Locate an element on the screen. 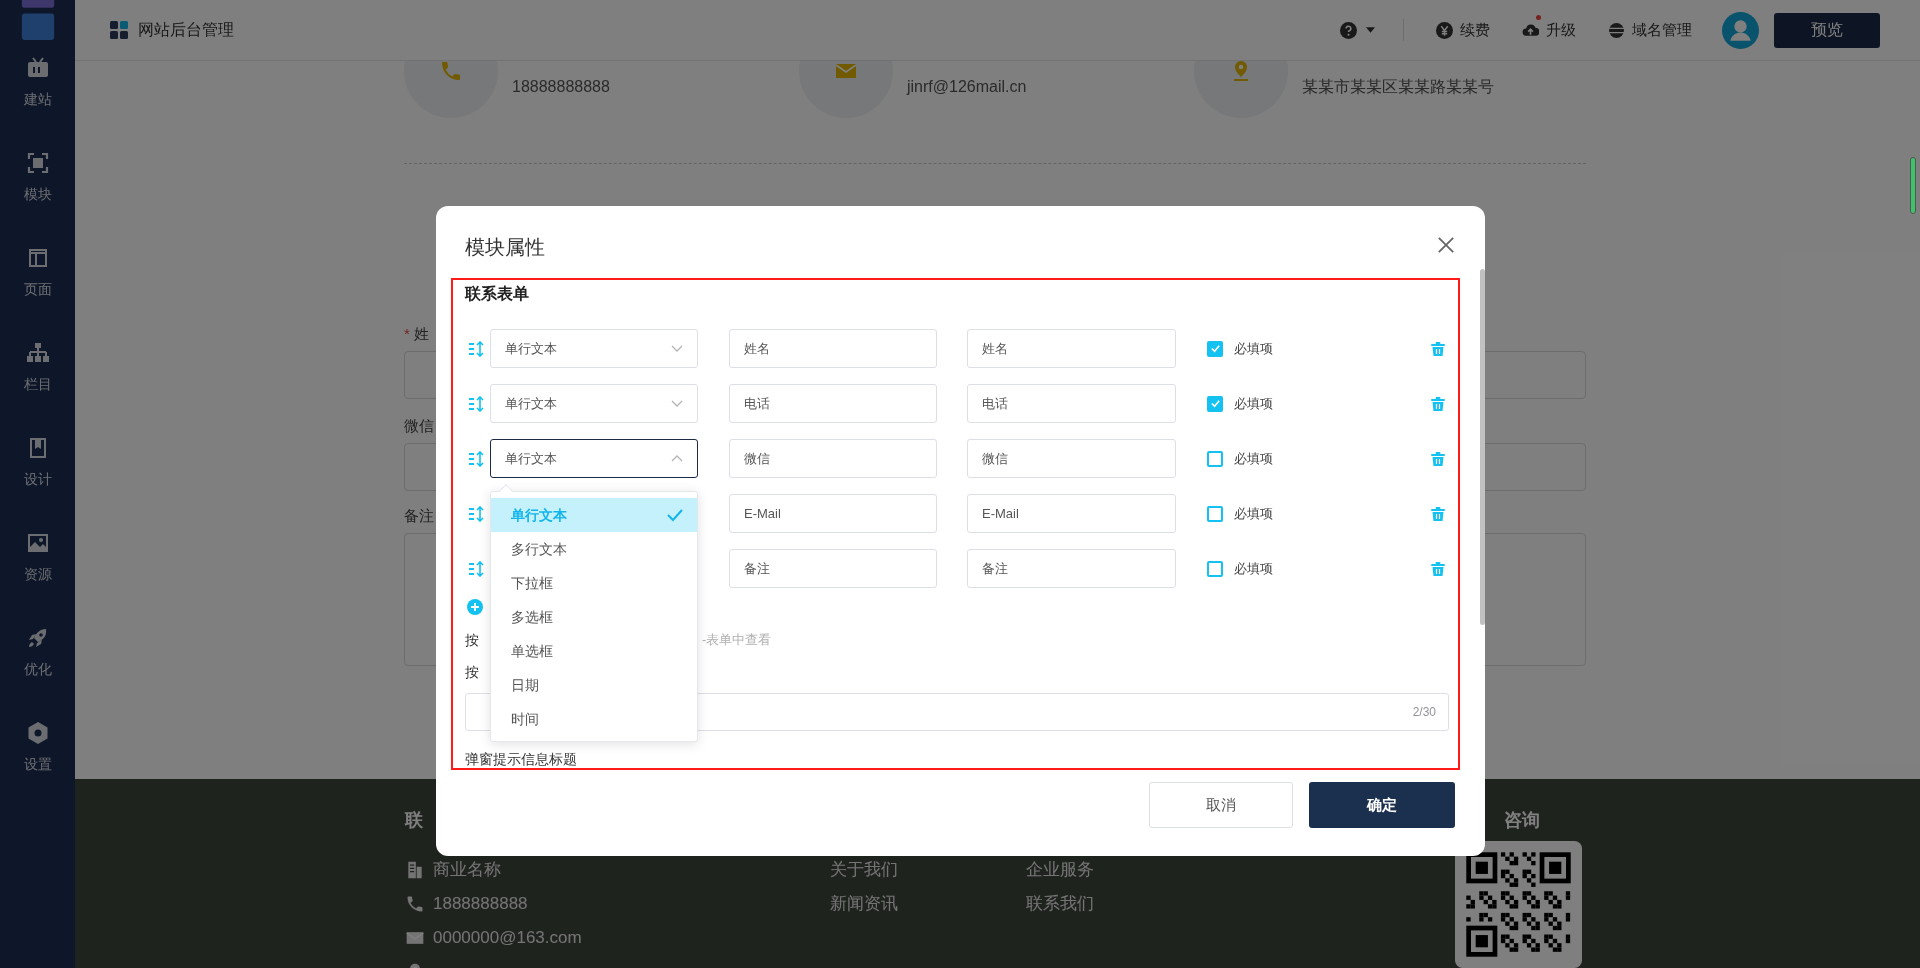 This screenshot has width=1920, height=968. toolbar-link: 升级 is located at coordinates (1561, 30).